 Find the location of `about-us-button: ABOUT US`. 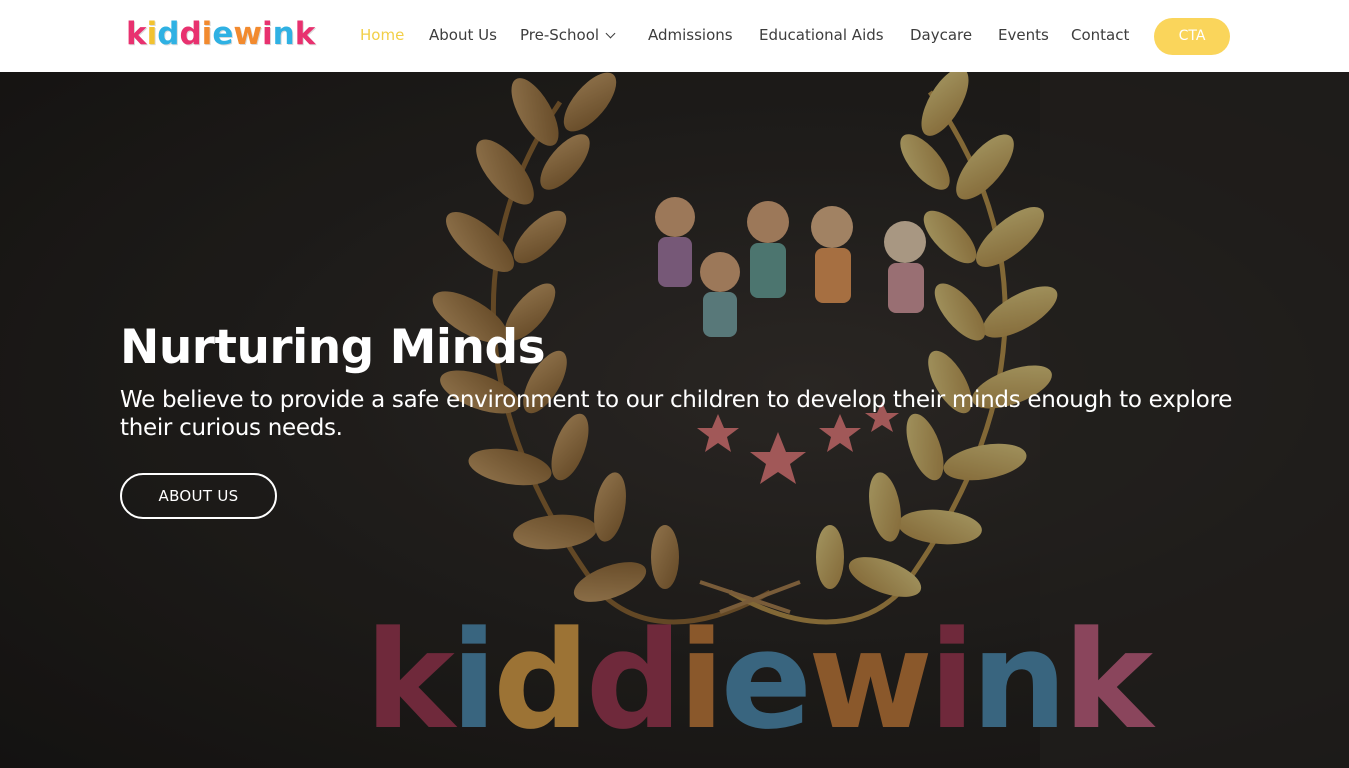

about-us-button: ABOUT US is located at coordinates (198, 496).